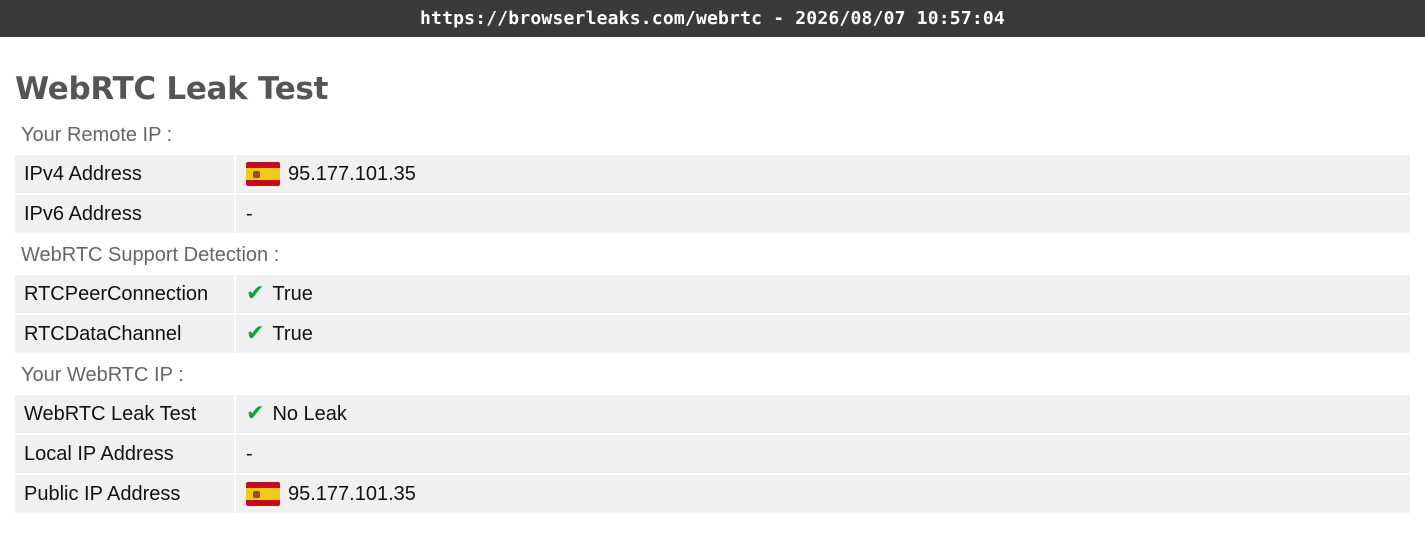 The width and height of the screenshot is (1425, 541). Describe the element at coordinates (102, 375) in the screenshot. I see `webrtc-ip-heading: Your WebRTC IP :` at that location.